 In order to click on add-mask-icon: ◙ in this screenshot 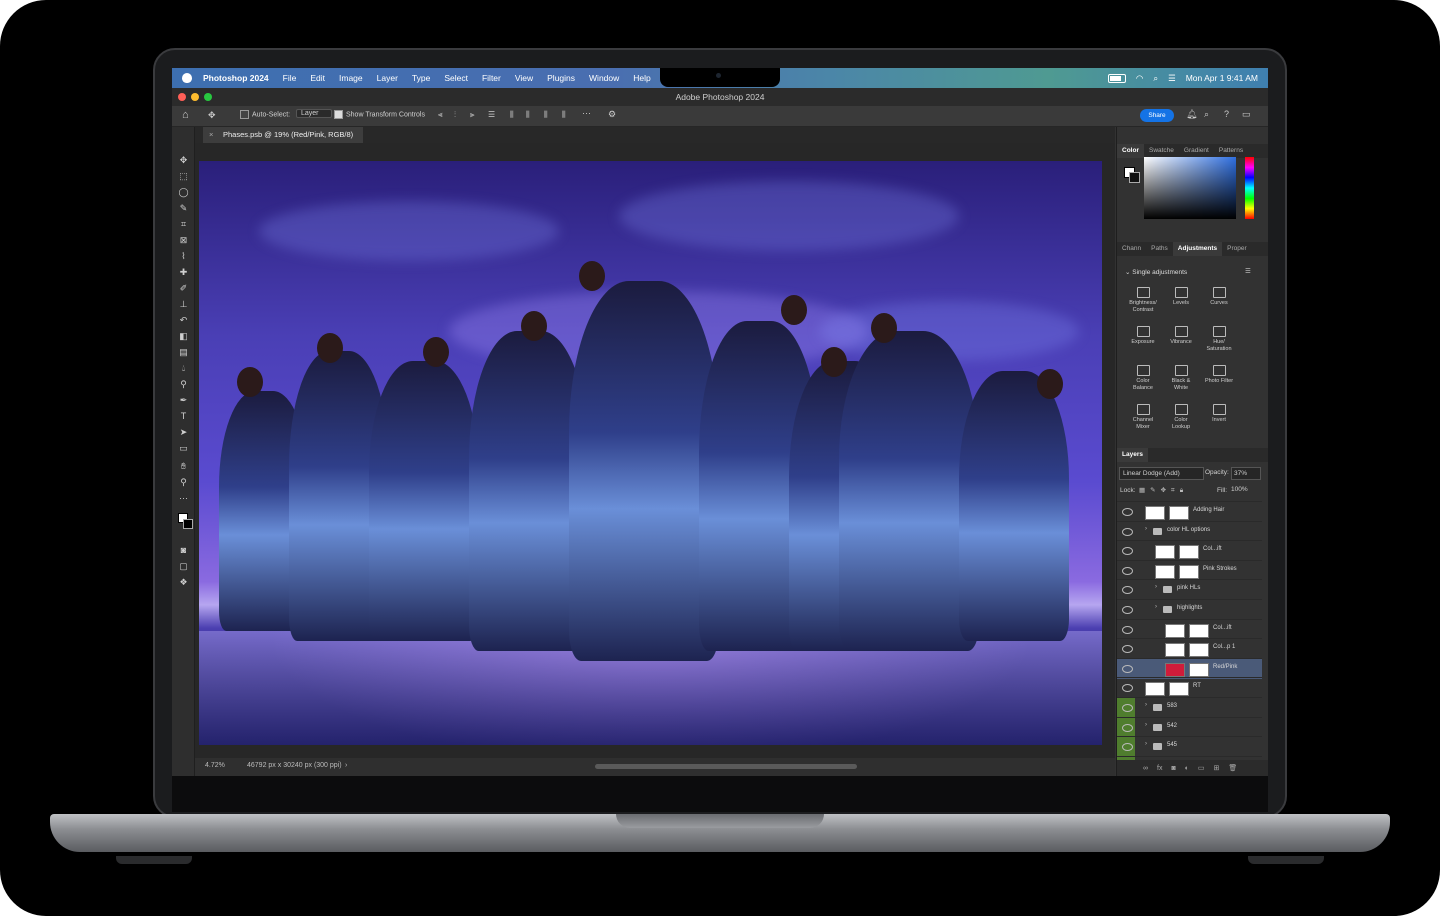, I will do `click(1173, 768)`.